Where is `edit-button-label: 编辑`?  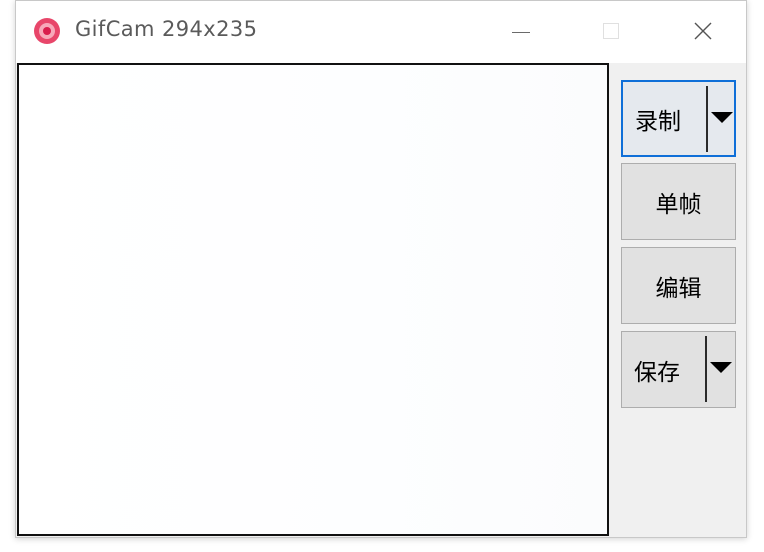 edit-button-label: 编辑 is located at coordinates (678, 288).